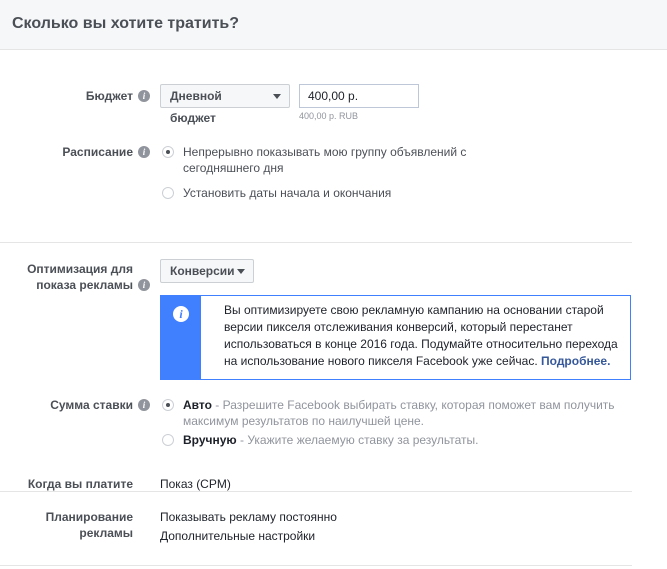 Image resolution: width=667 pixels, height=569 pixels. I want to click on schedule-label: Расписание, so click(97, 152).